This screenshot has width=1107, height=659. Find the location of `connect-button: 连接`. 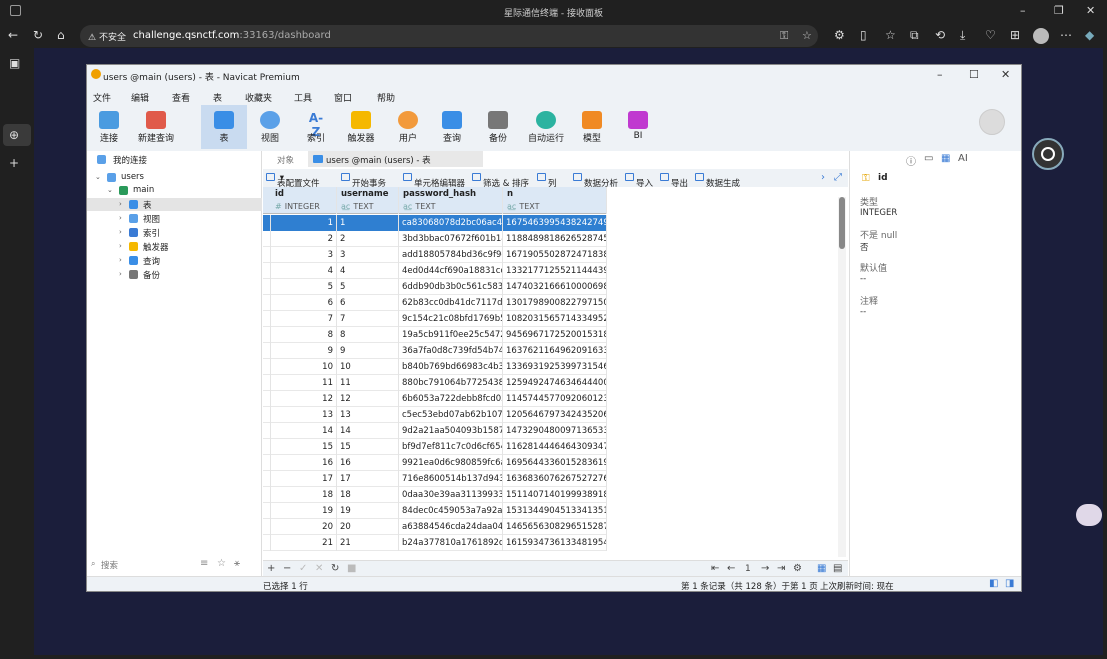

connect-button: 连接 is located at coordinates (109, 127).